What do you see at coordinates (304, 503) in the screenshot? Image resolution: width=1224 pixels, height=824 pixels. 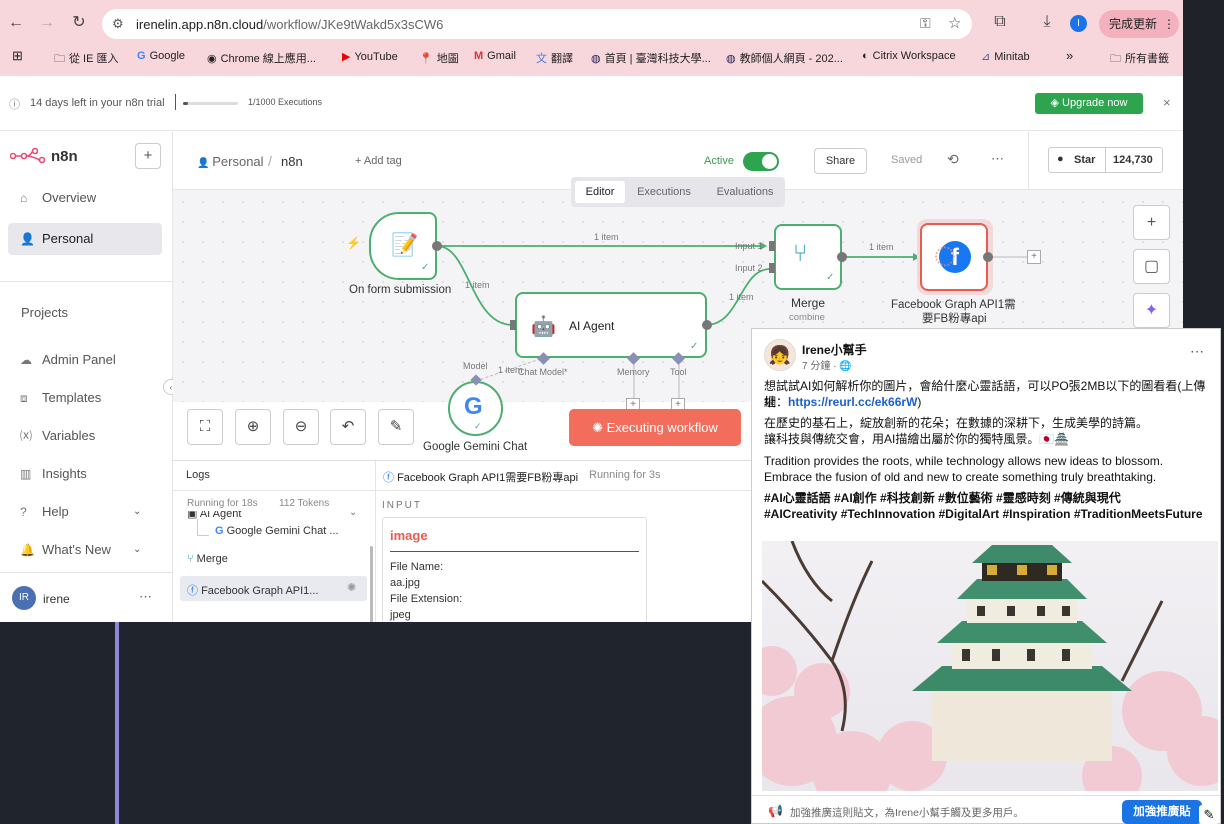 I see `logs-tokens: 112 Tokens` at bounding box center [304, 503].